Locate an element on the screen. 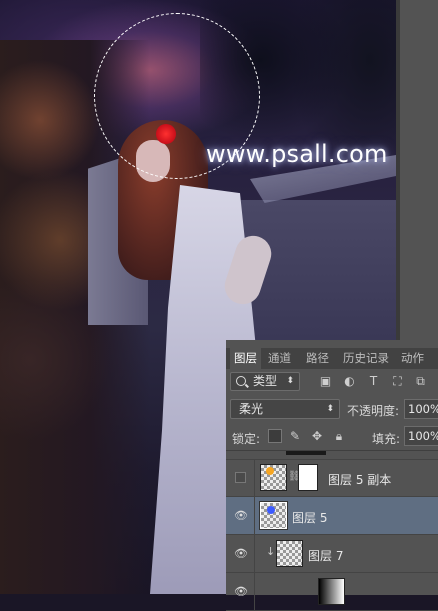  filter-kind-label: 类型 is located at coordinates (265, 381).